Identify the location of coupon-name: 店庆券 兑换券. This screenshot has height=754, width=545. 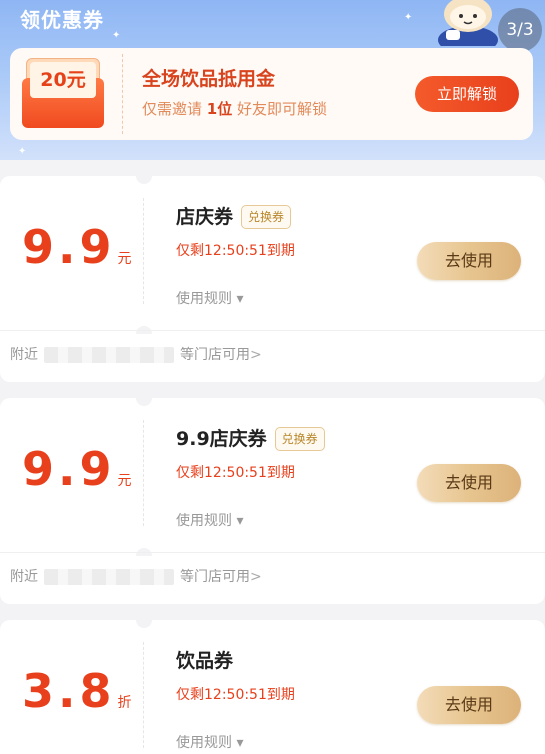
(234, 215).